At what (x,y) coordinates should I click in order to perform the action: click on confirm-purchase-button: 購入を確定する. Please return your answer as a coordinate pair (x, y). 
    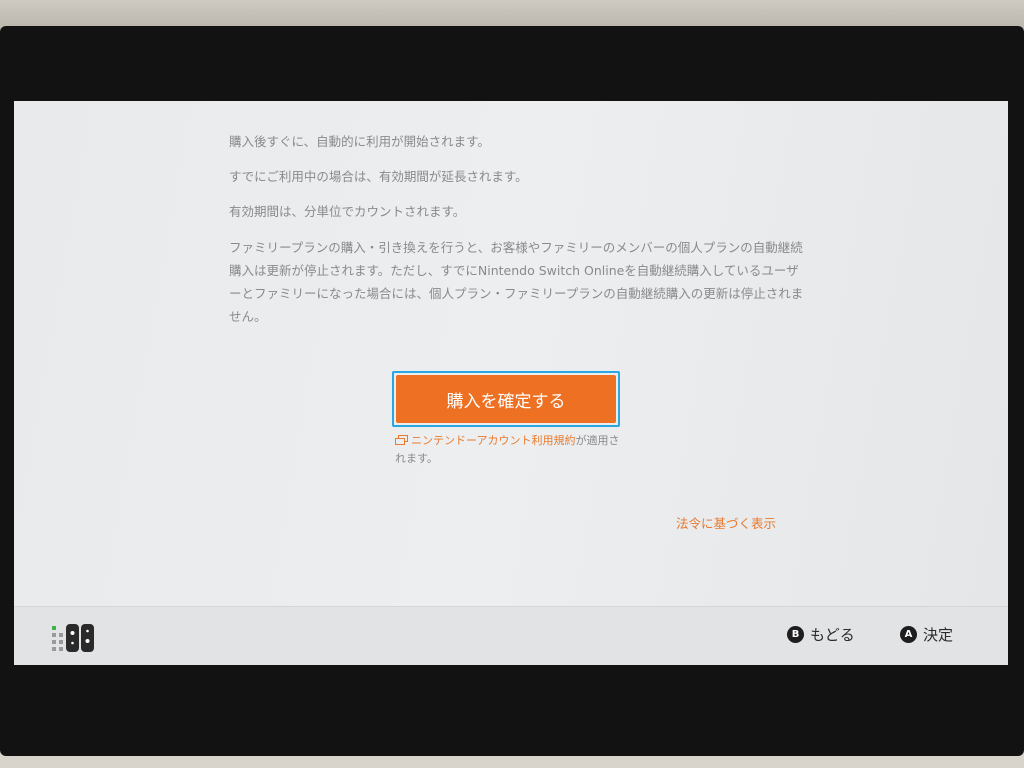
    Looking at the image, I should click on (506, 399).